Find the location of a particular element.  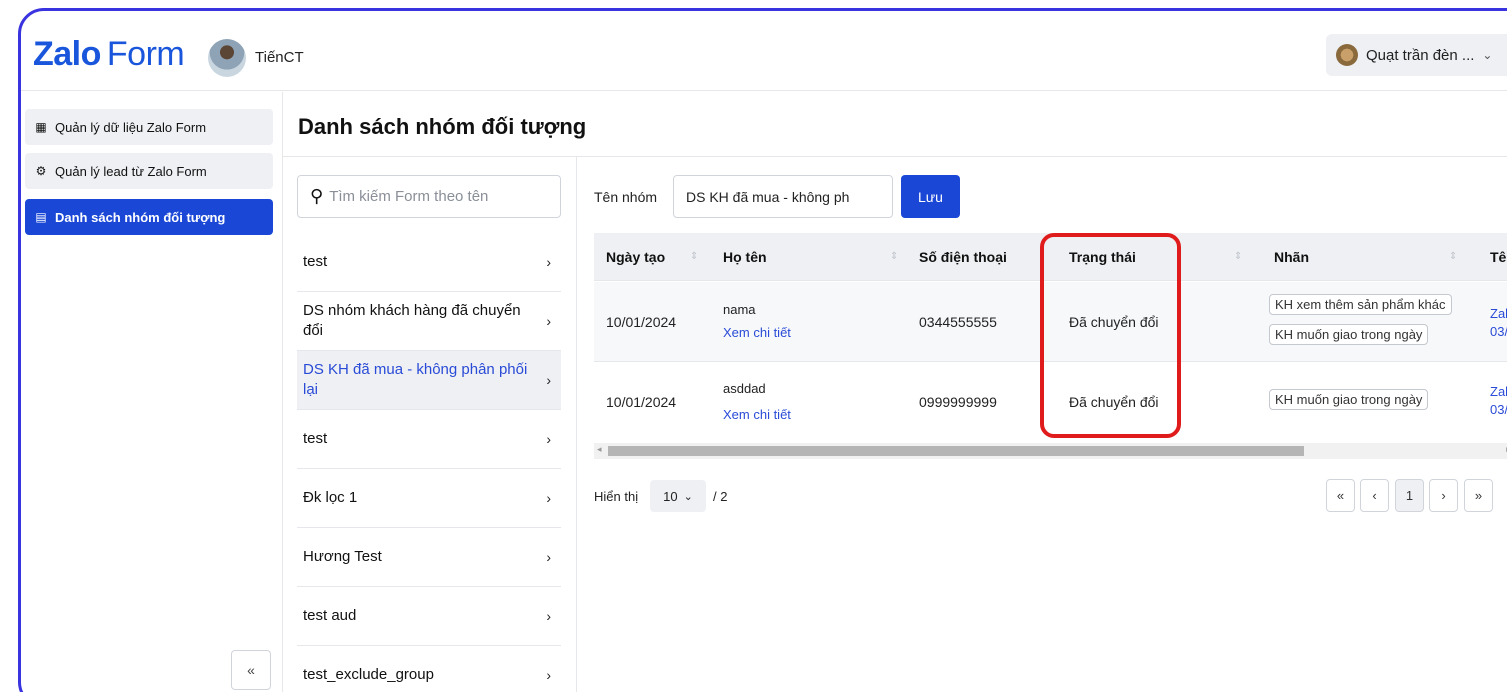

prev-page-button: ‹ is located at coordinates (1374, 495).